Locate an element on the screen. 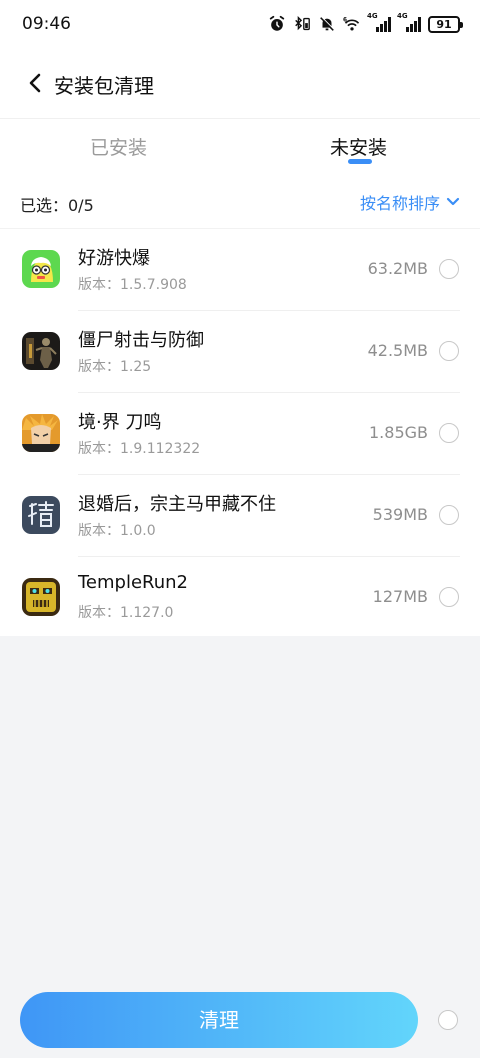 This screenshot has height=1058, width=480. list-item: 境·界 刀鸣 版本：1.9.112322 1.85GB is located at coordinates (240, 434).